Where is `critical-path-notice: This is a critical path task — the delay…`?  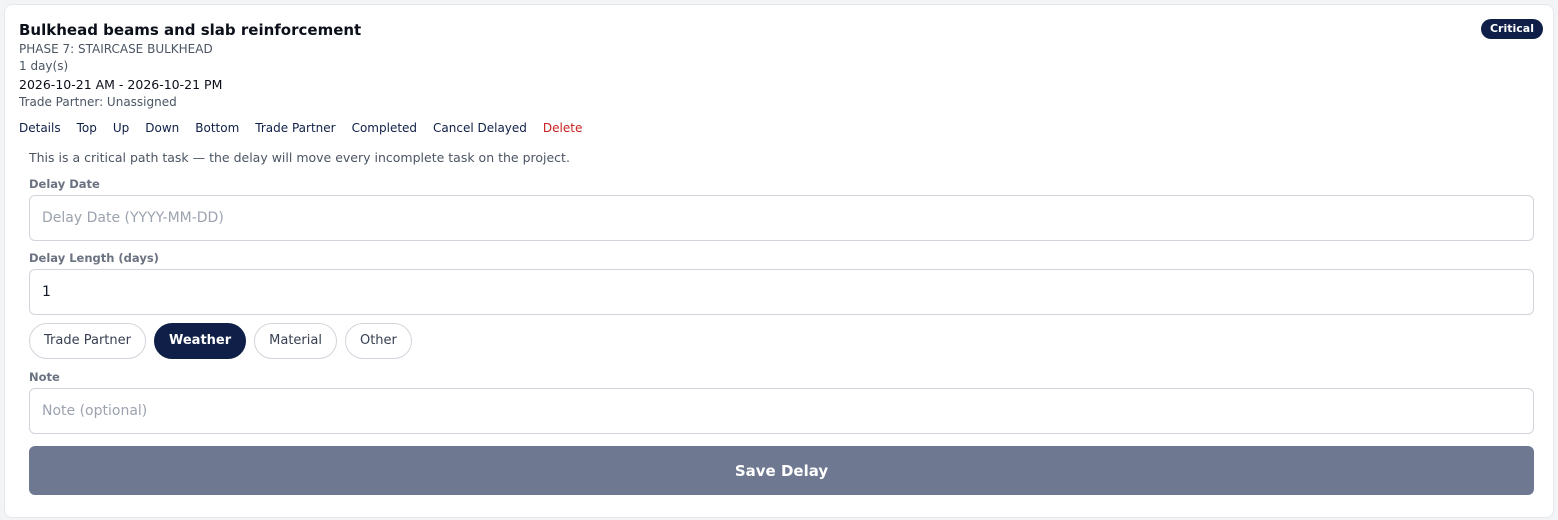 critical-path-notice: This is a critical path task — the delay… is located at coordinates (299, 157).